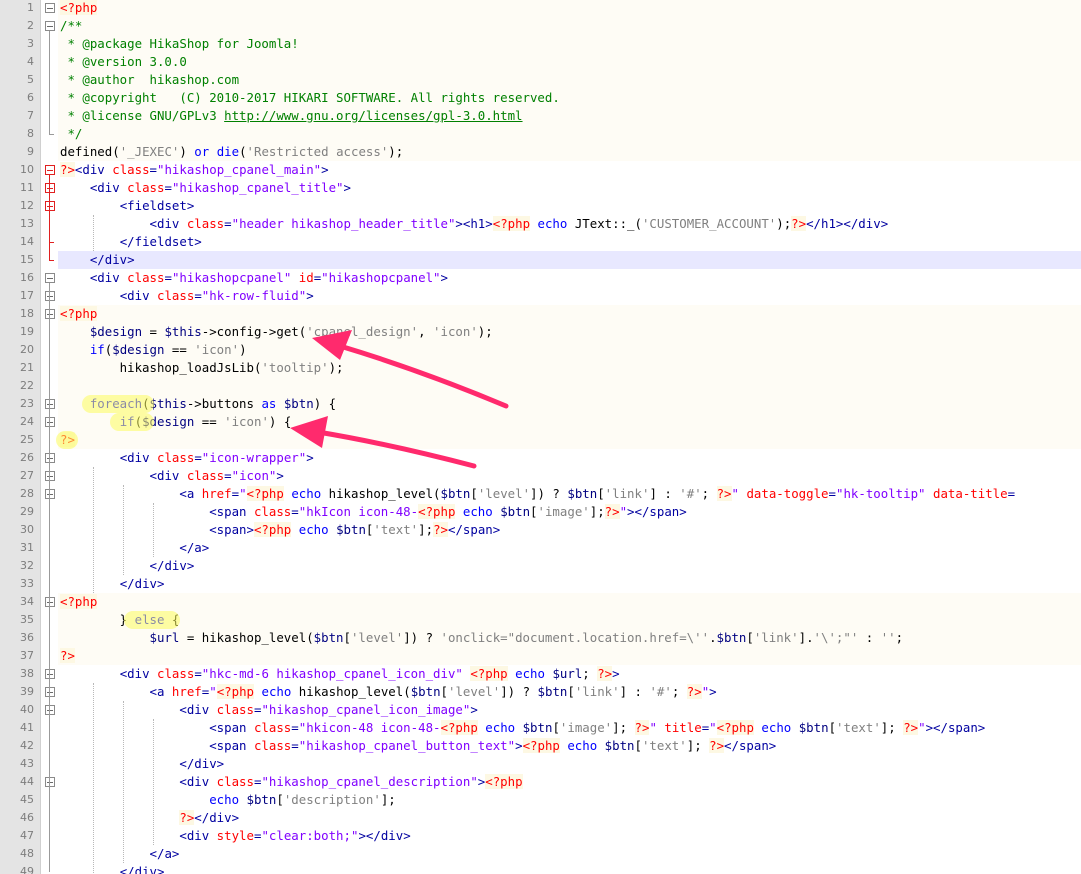 The image size is (1081, 874). What do you see at coordinates (383, 442) in the screenshot?
I see `arrow-to-if-design` at bounding box center [383, 442].